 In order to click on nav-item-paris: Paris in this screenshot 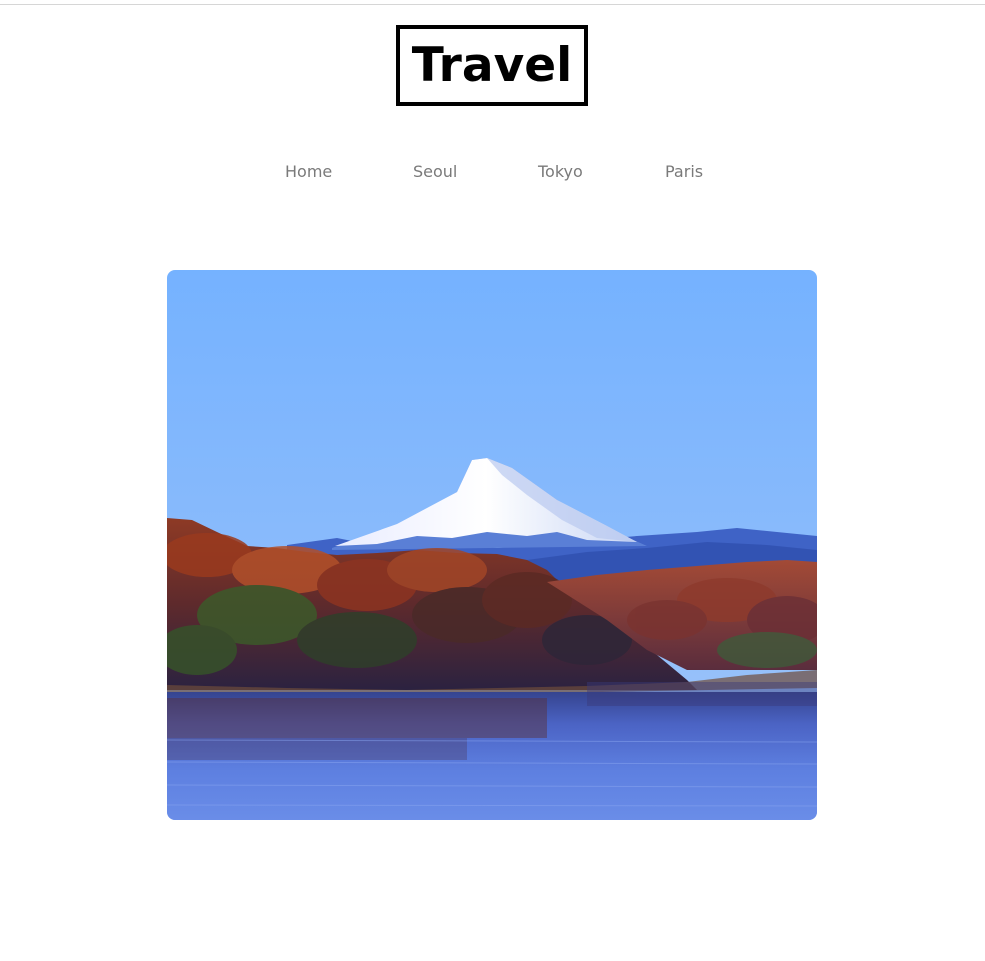, I will do `click(684, 171)`.